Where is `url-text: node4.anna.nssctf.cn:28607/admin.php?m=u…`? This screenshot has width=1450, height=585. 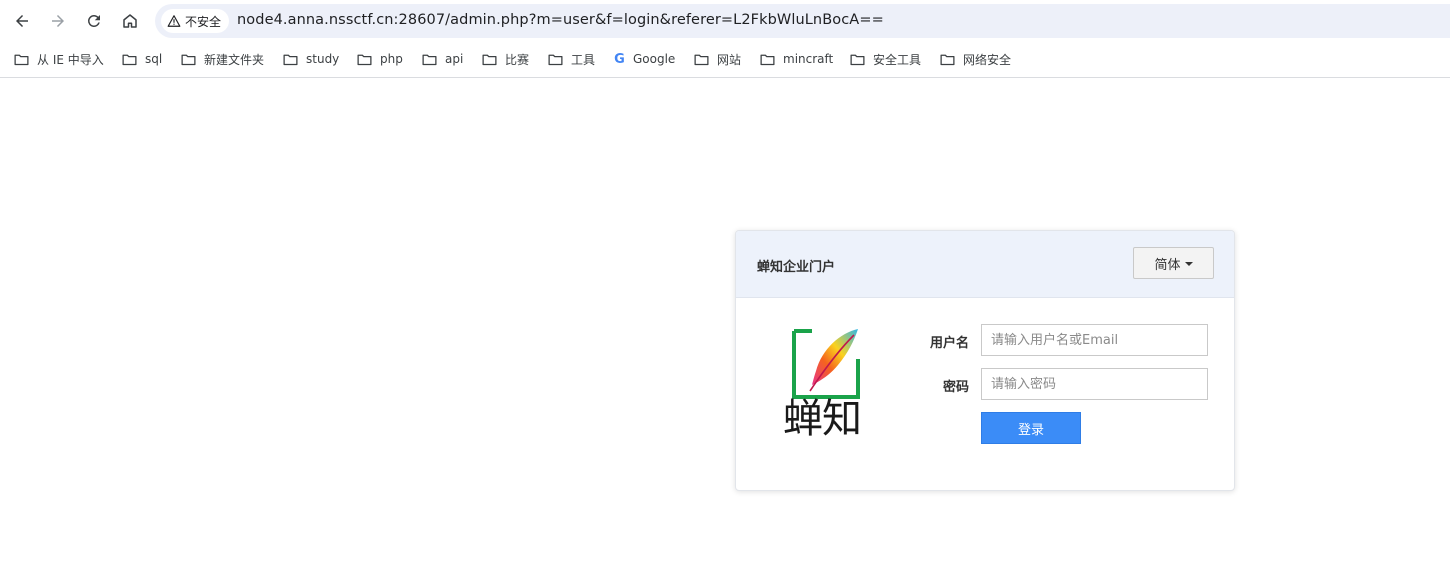 url-text: node4.anna.nssctf.cn:28607/admin.php?m=u… is located at coordinates (560, 20).